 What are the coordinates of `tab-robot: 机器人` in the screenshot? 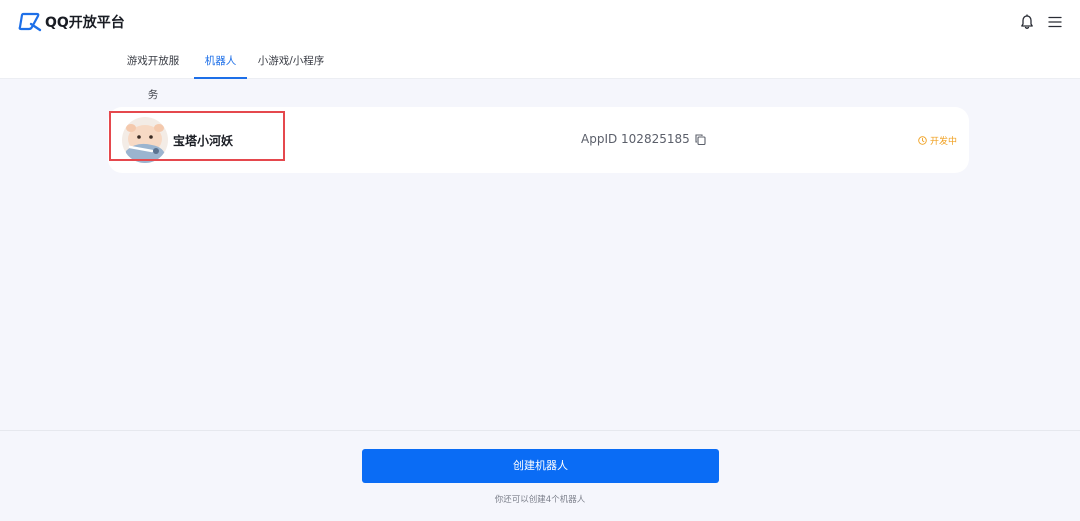 It's located at (220, 61).